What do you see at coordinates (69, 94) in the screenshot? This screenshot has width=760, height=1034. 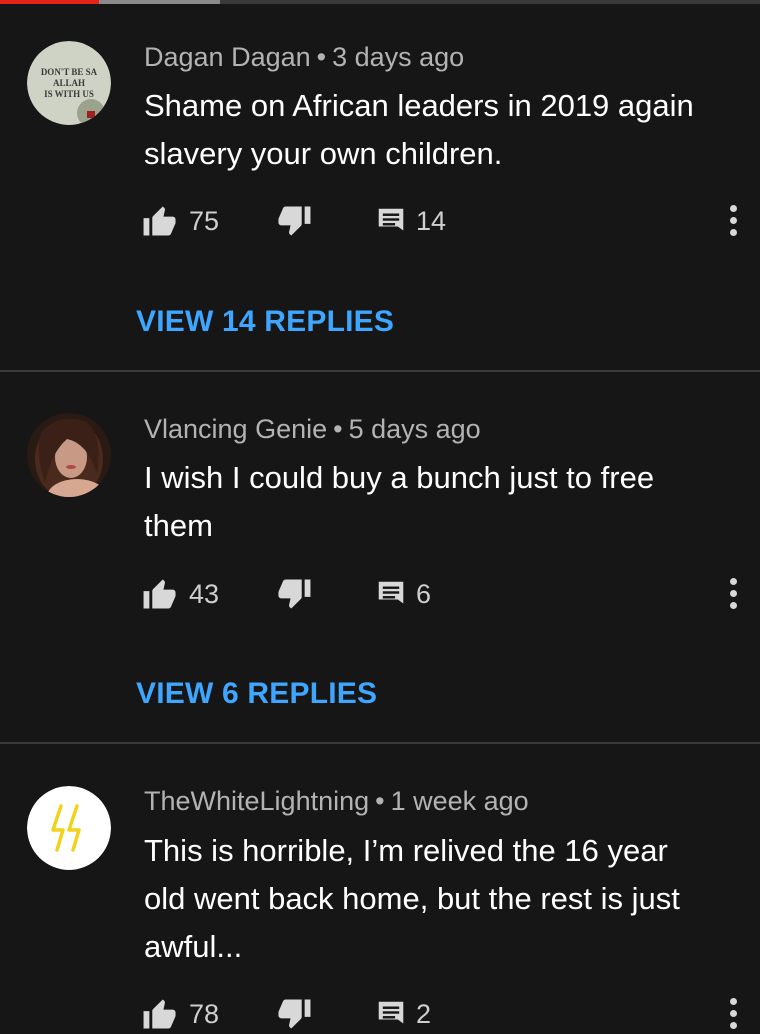 I see `avatar-text-line: IS WITH US` at bounding box center [69, 94].